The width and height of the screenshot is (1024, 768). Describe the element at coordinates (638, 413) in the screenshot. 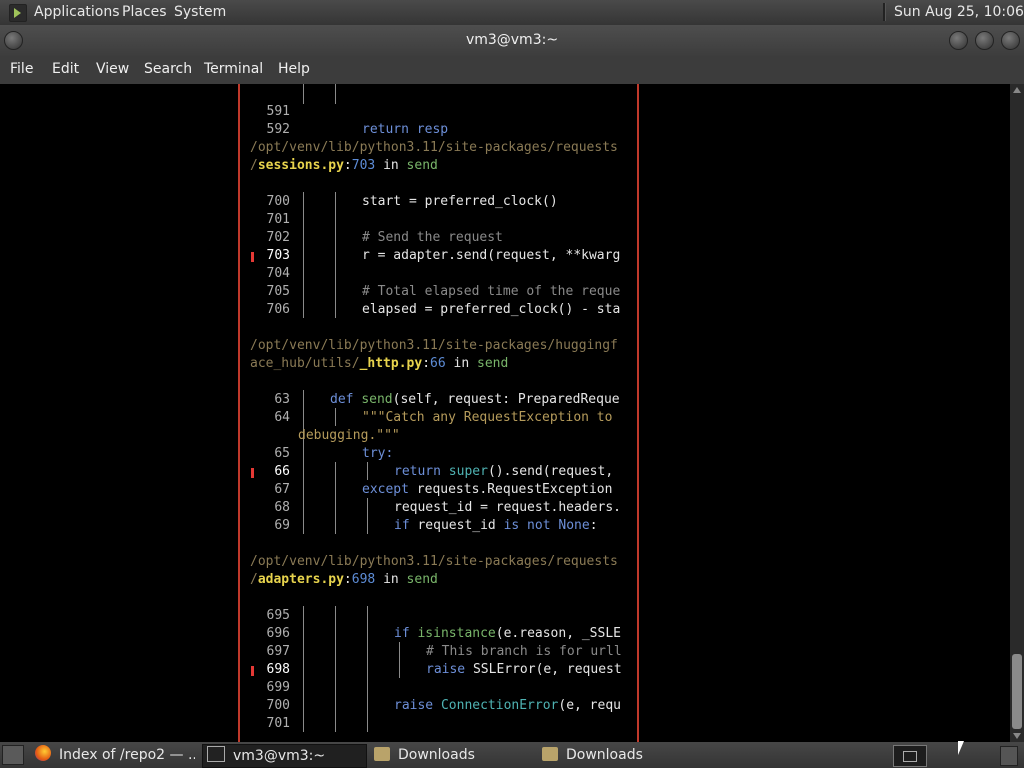

I see `traceback-frame-border-right` at that location.